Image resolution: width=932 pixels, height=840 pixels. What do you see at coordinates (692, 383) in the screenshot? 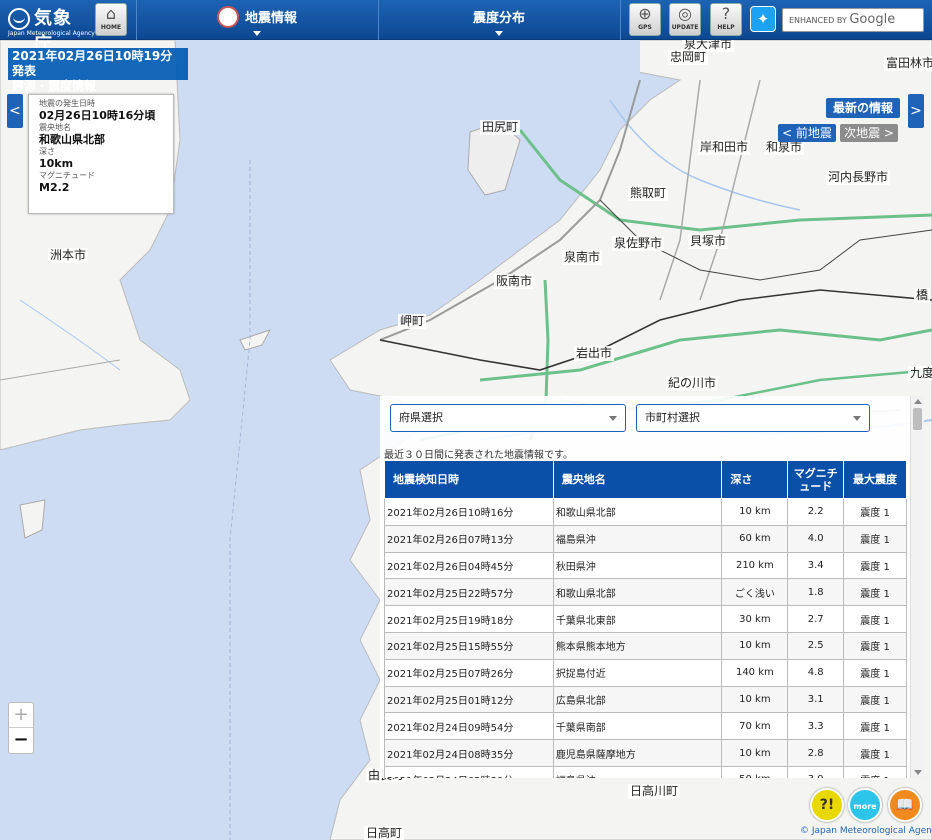
I see `map-label: 紀の川市` at bounding box center [692, 383].